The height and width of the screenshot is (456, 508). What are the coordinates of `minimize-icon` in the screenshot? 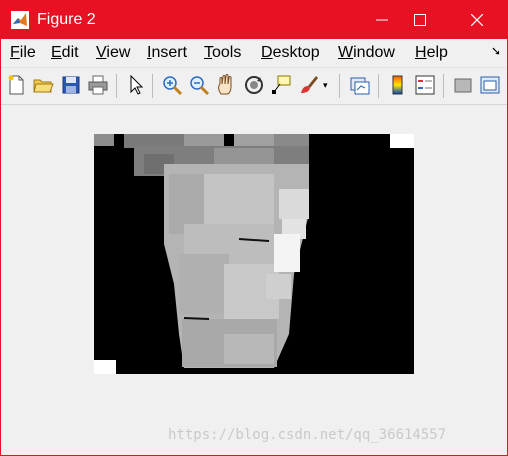 It's located at (382, 20).